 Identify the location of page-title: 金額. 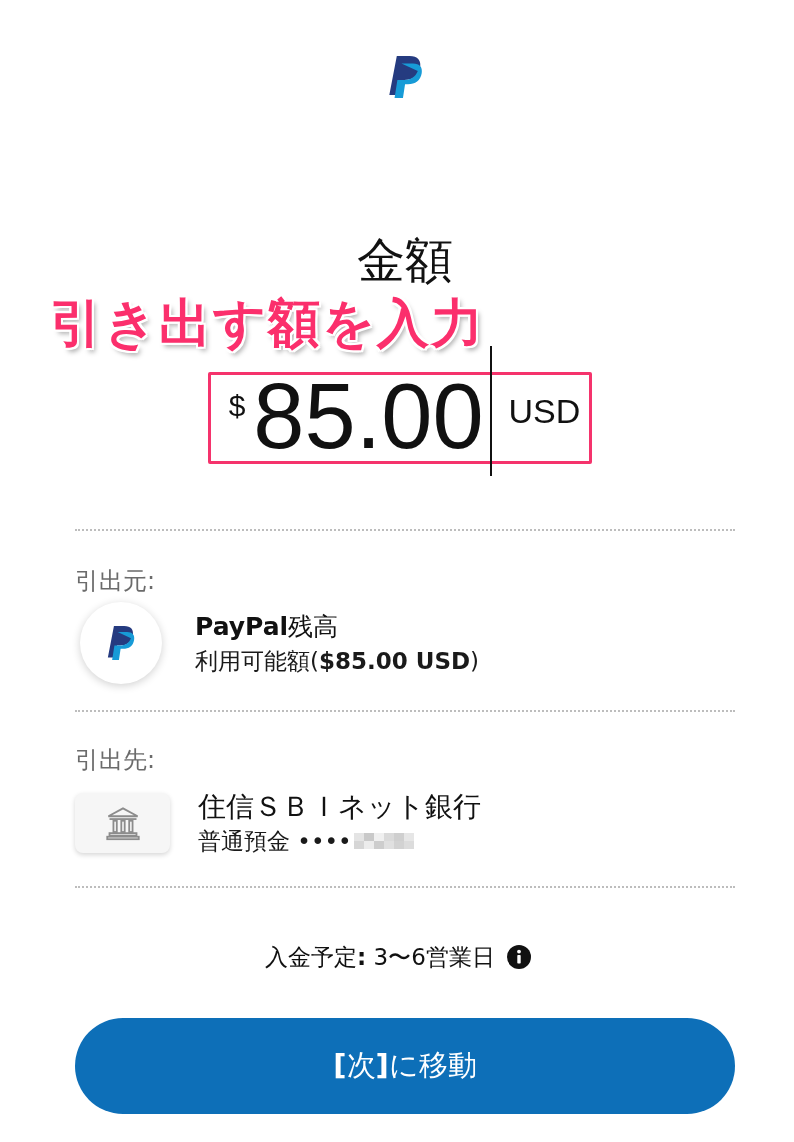
(405, 260).